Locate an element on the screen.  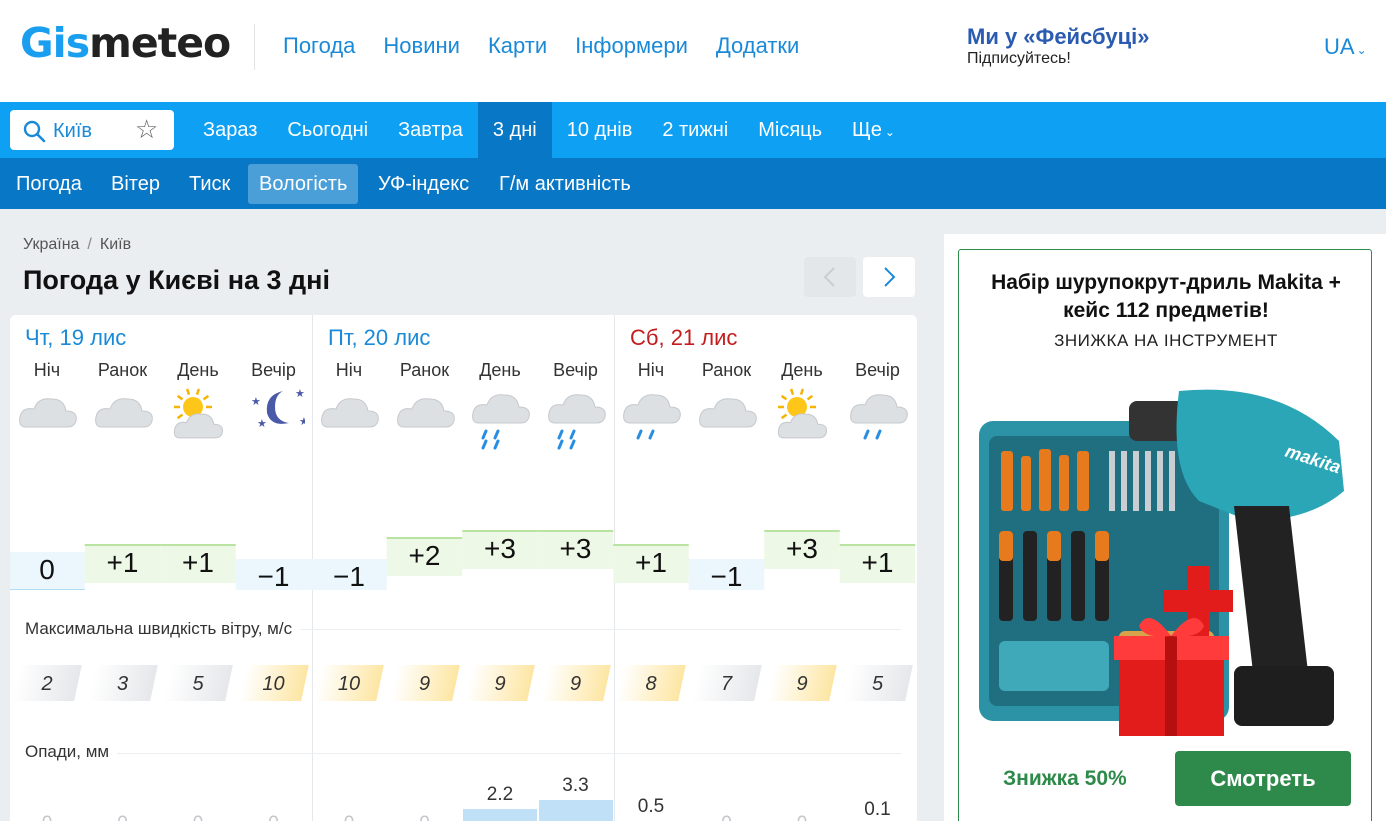
subtab-geomagnetic: Г/м активність is located at coordinates (565, 184).